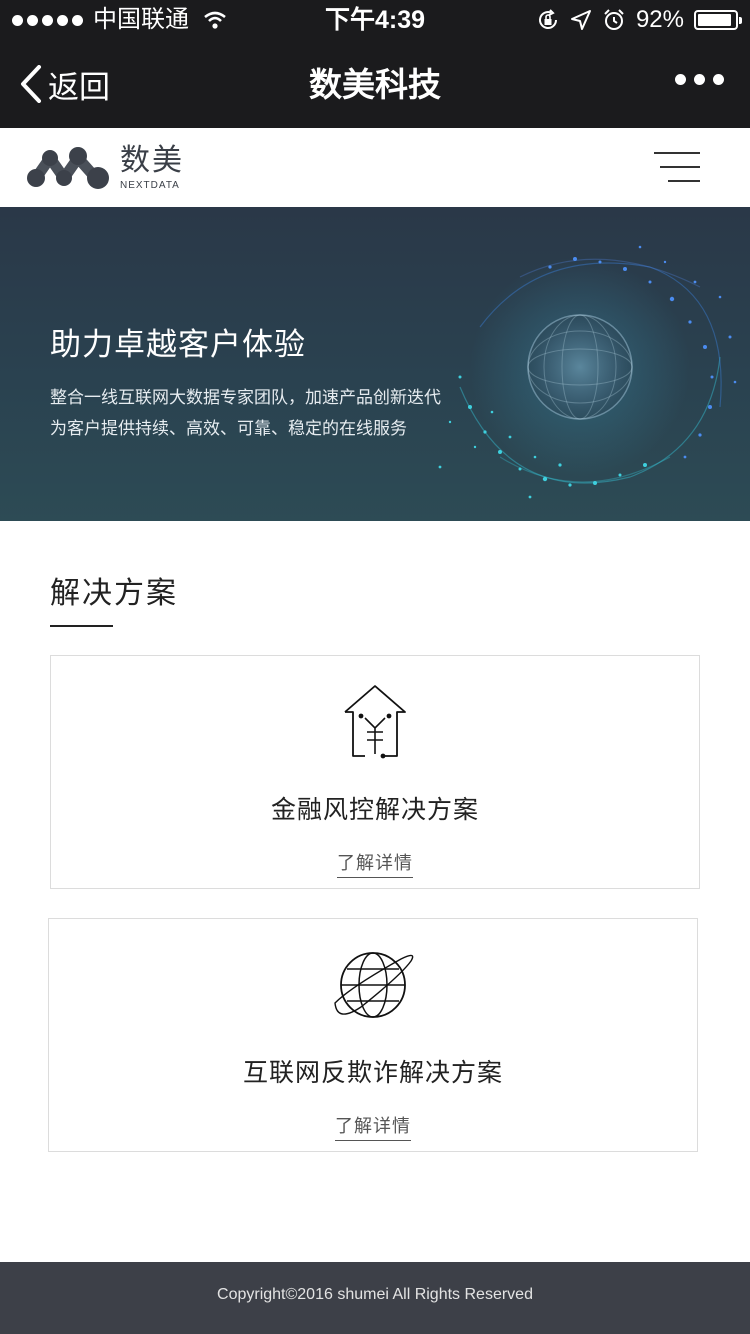  I want to click on house-yen-icon, so click(375, 722).